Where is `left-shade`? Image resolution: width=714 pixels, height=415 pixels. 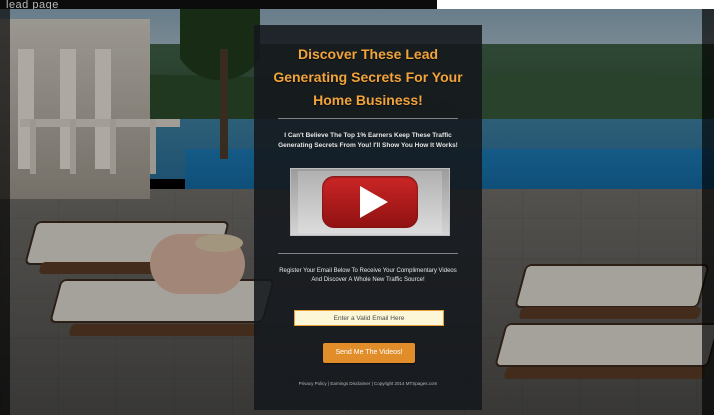 left-shade is located at coordinates (5, 212).